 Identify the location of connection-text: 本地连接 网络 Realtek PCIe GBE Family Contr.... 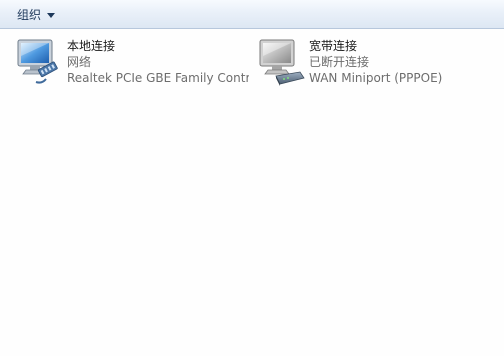
(158, 62).